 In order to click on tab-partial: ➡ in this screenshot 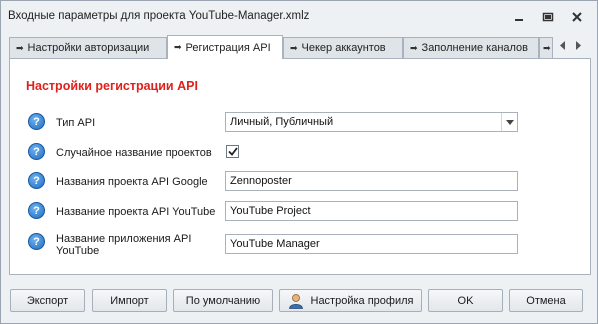, I will do `click(546, 47)`.